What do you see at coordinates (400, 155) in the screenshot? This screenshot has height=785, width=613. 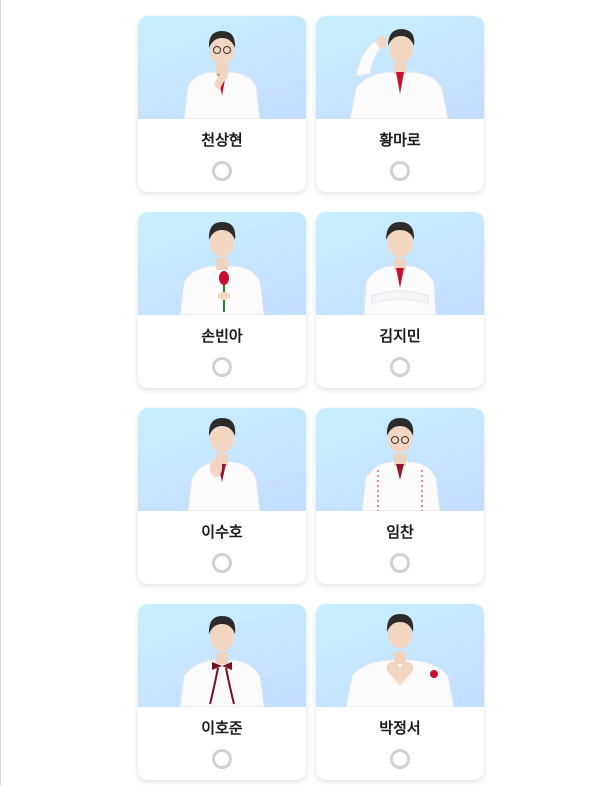 I see `candidate-info: 황마로` at bounding box center [400, 155].